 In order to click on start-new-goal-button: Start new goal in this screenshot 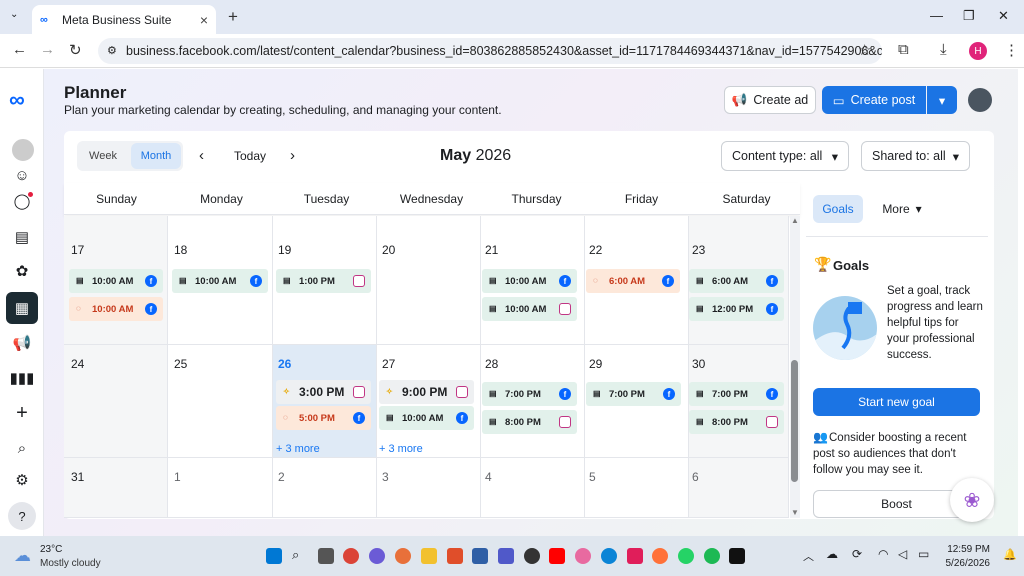, I will do `click(896, 402)`.